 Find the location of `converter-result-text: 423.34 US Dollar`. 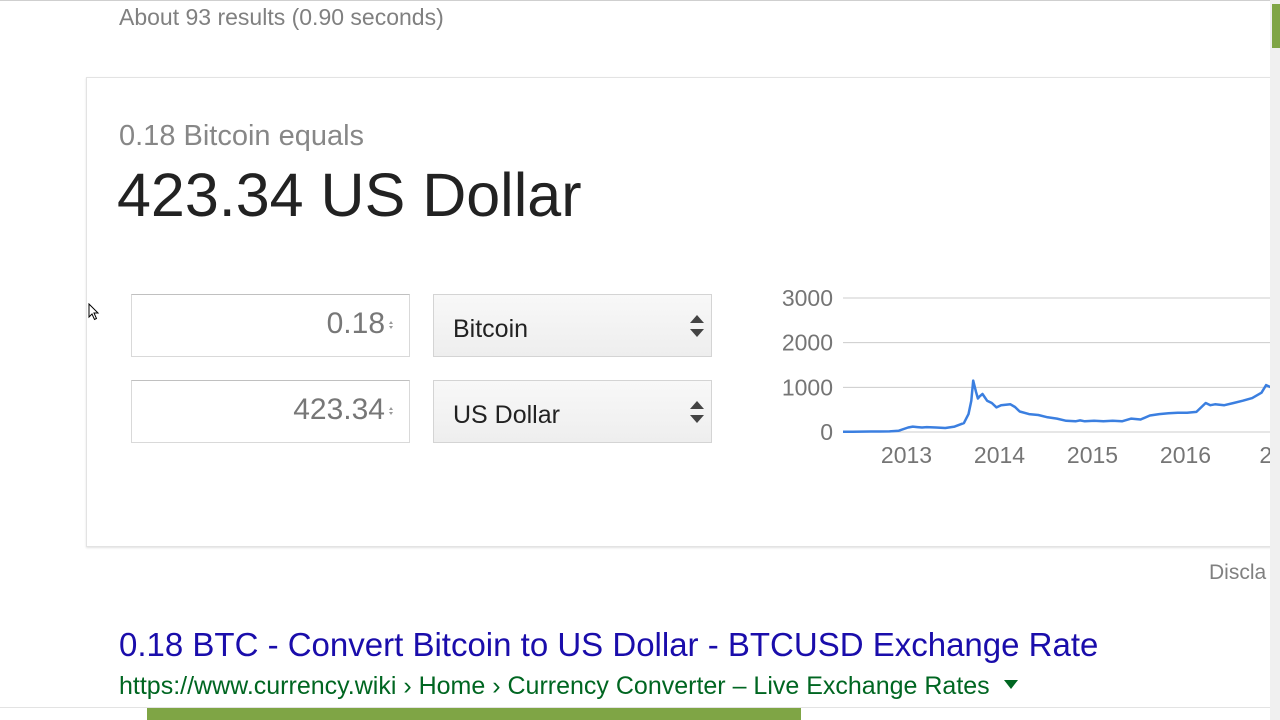

converter-result-text: 423.34 US Dollar is located at coordinates (349, 195).